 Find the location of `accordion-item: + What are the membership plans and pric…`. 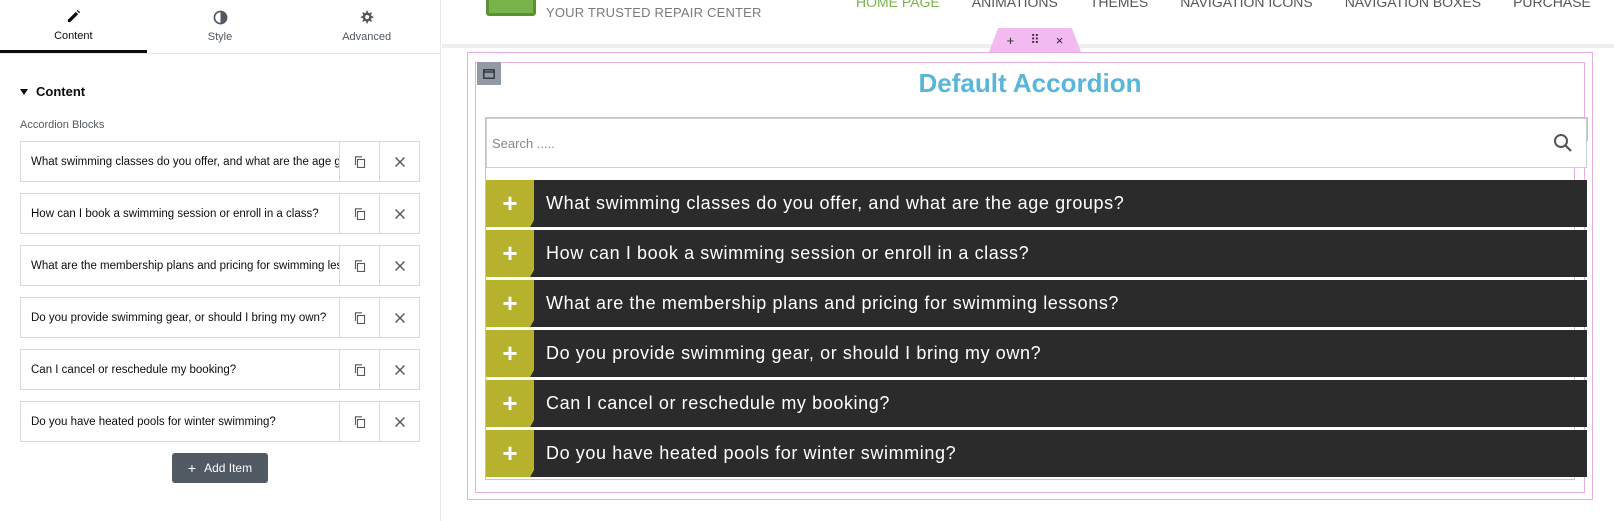

accordion-item: + What are the membership plans and pric… is located at coordinates (1036, 303).